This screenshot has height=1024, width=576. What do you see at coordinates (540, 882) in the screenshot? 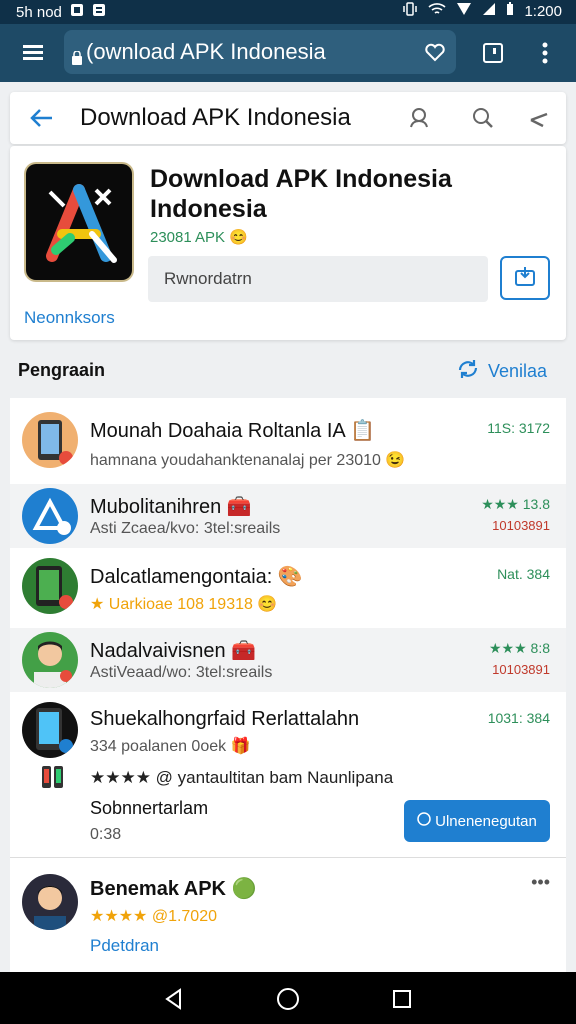
I see `more-horiz-icon: •••` at bounding box center [540, 882].